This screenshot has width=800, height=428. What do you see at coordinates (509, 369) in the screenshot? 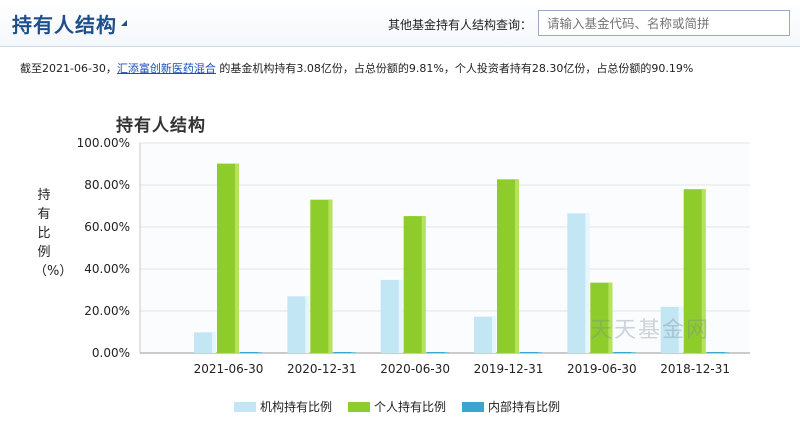
I see `x-tick-label: 2019-12-31` at bounding box center [509, 369].